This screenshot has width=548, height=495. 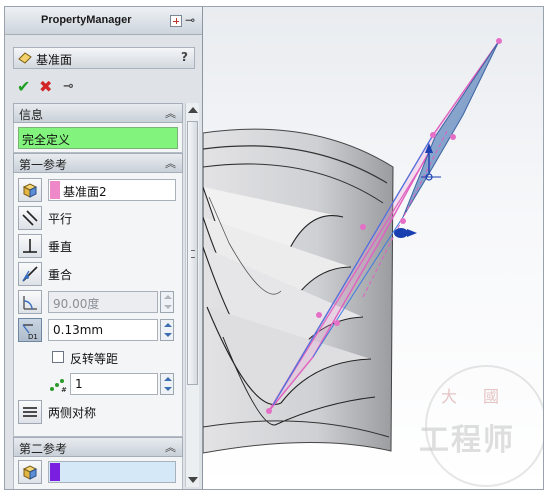 I want to click on cancel-button: ✖, so click(x=45, y=86).